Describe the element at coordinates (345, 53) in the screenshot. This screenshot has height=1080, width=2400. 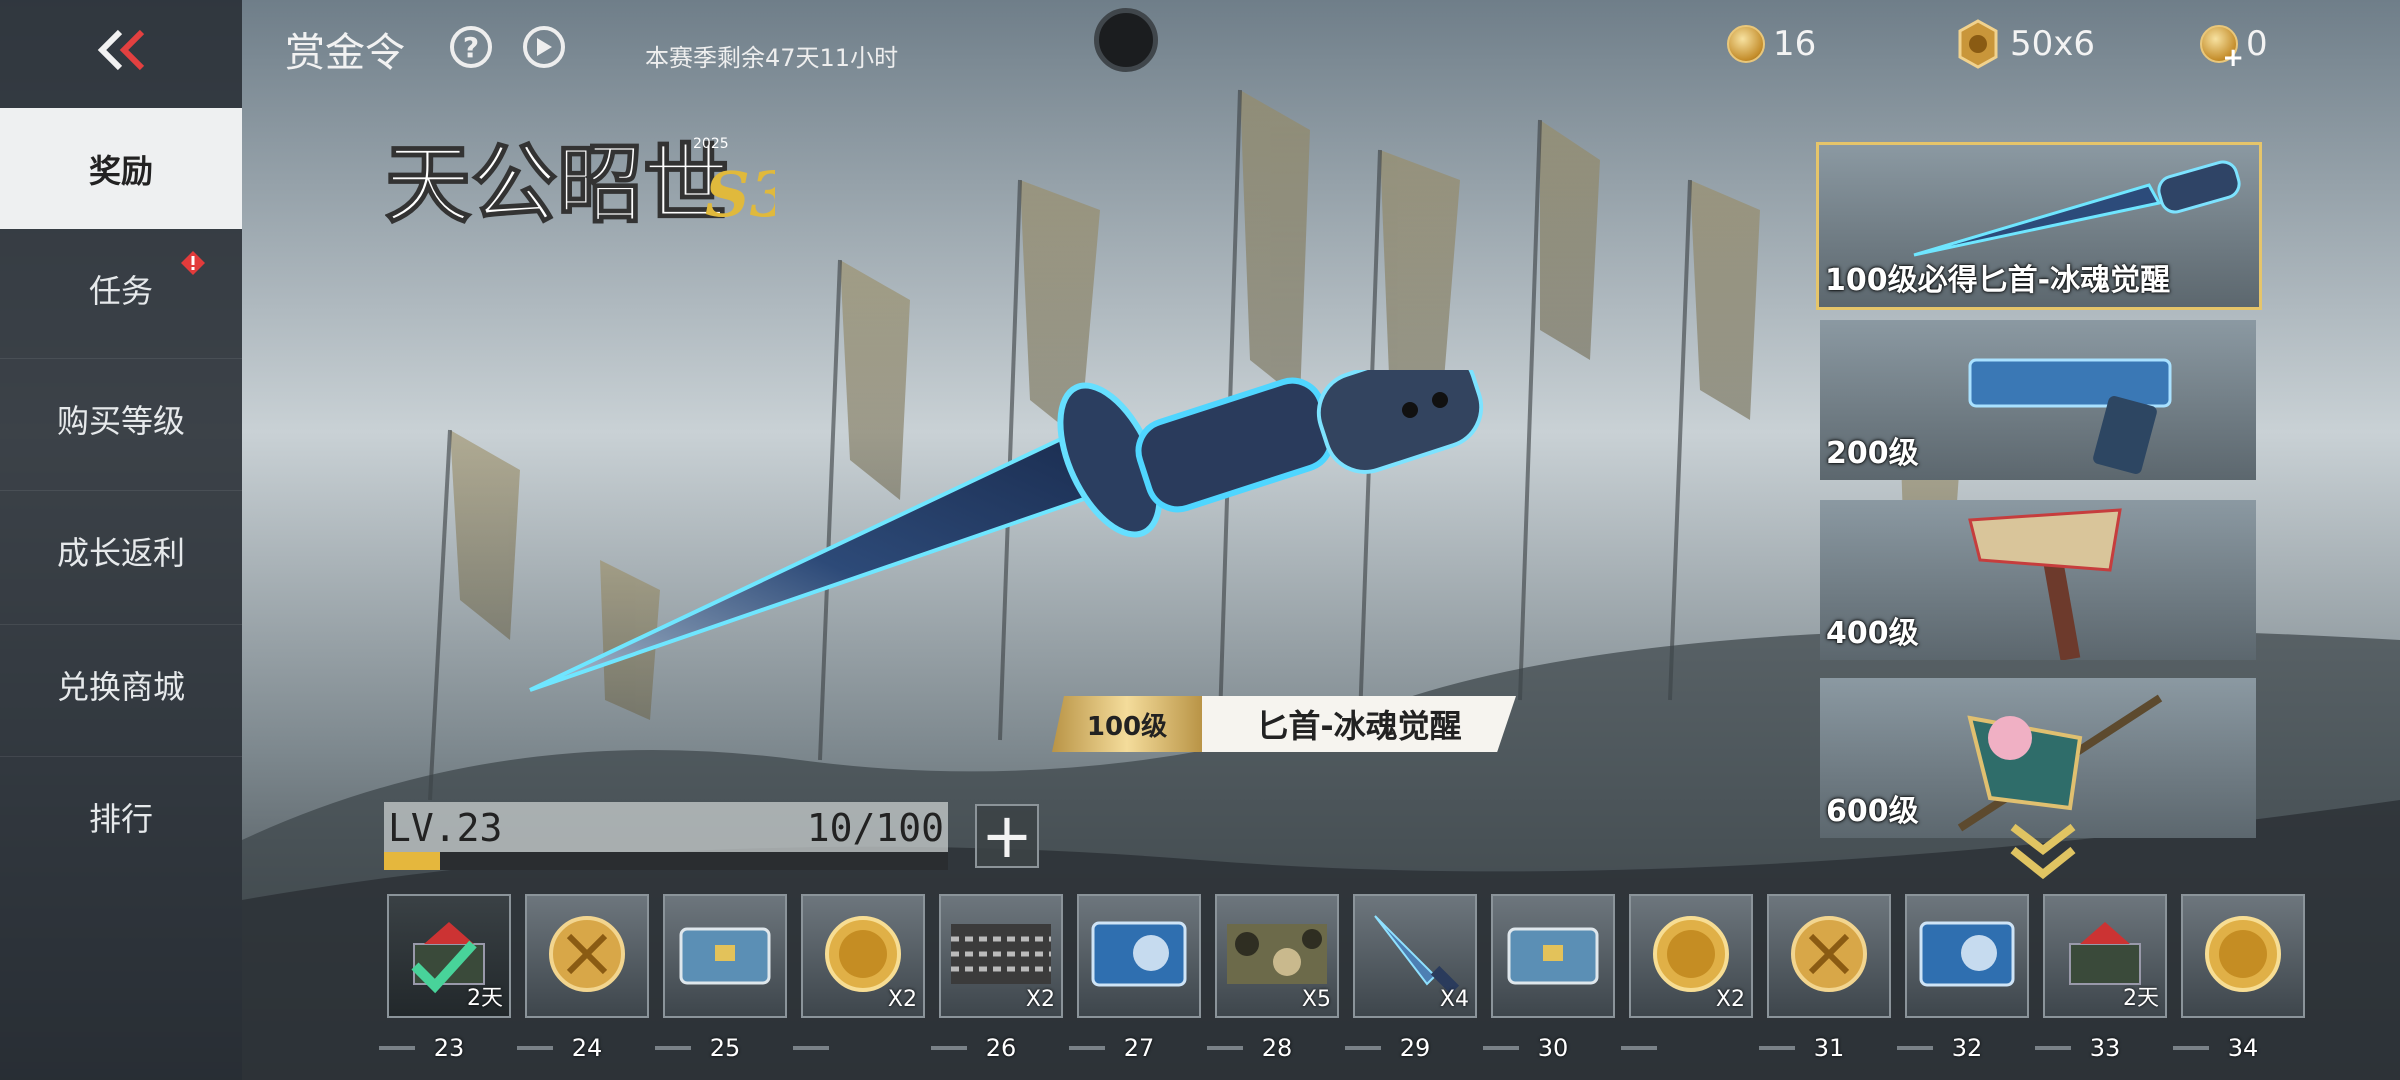
I see `page-title: 赏金令` at that location.